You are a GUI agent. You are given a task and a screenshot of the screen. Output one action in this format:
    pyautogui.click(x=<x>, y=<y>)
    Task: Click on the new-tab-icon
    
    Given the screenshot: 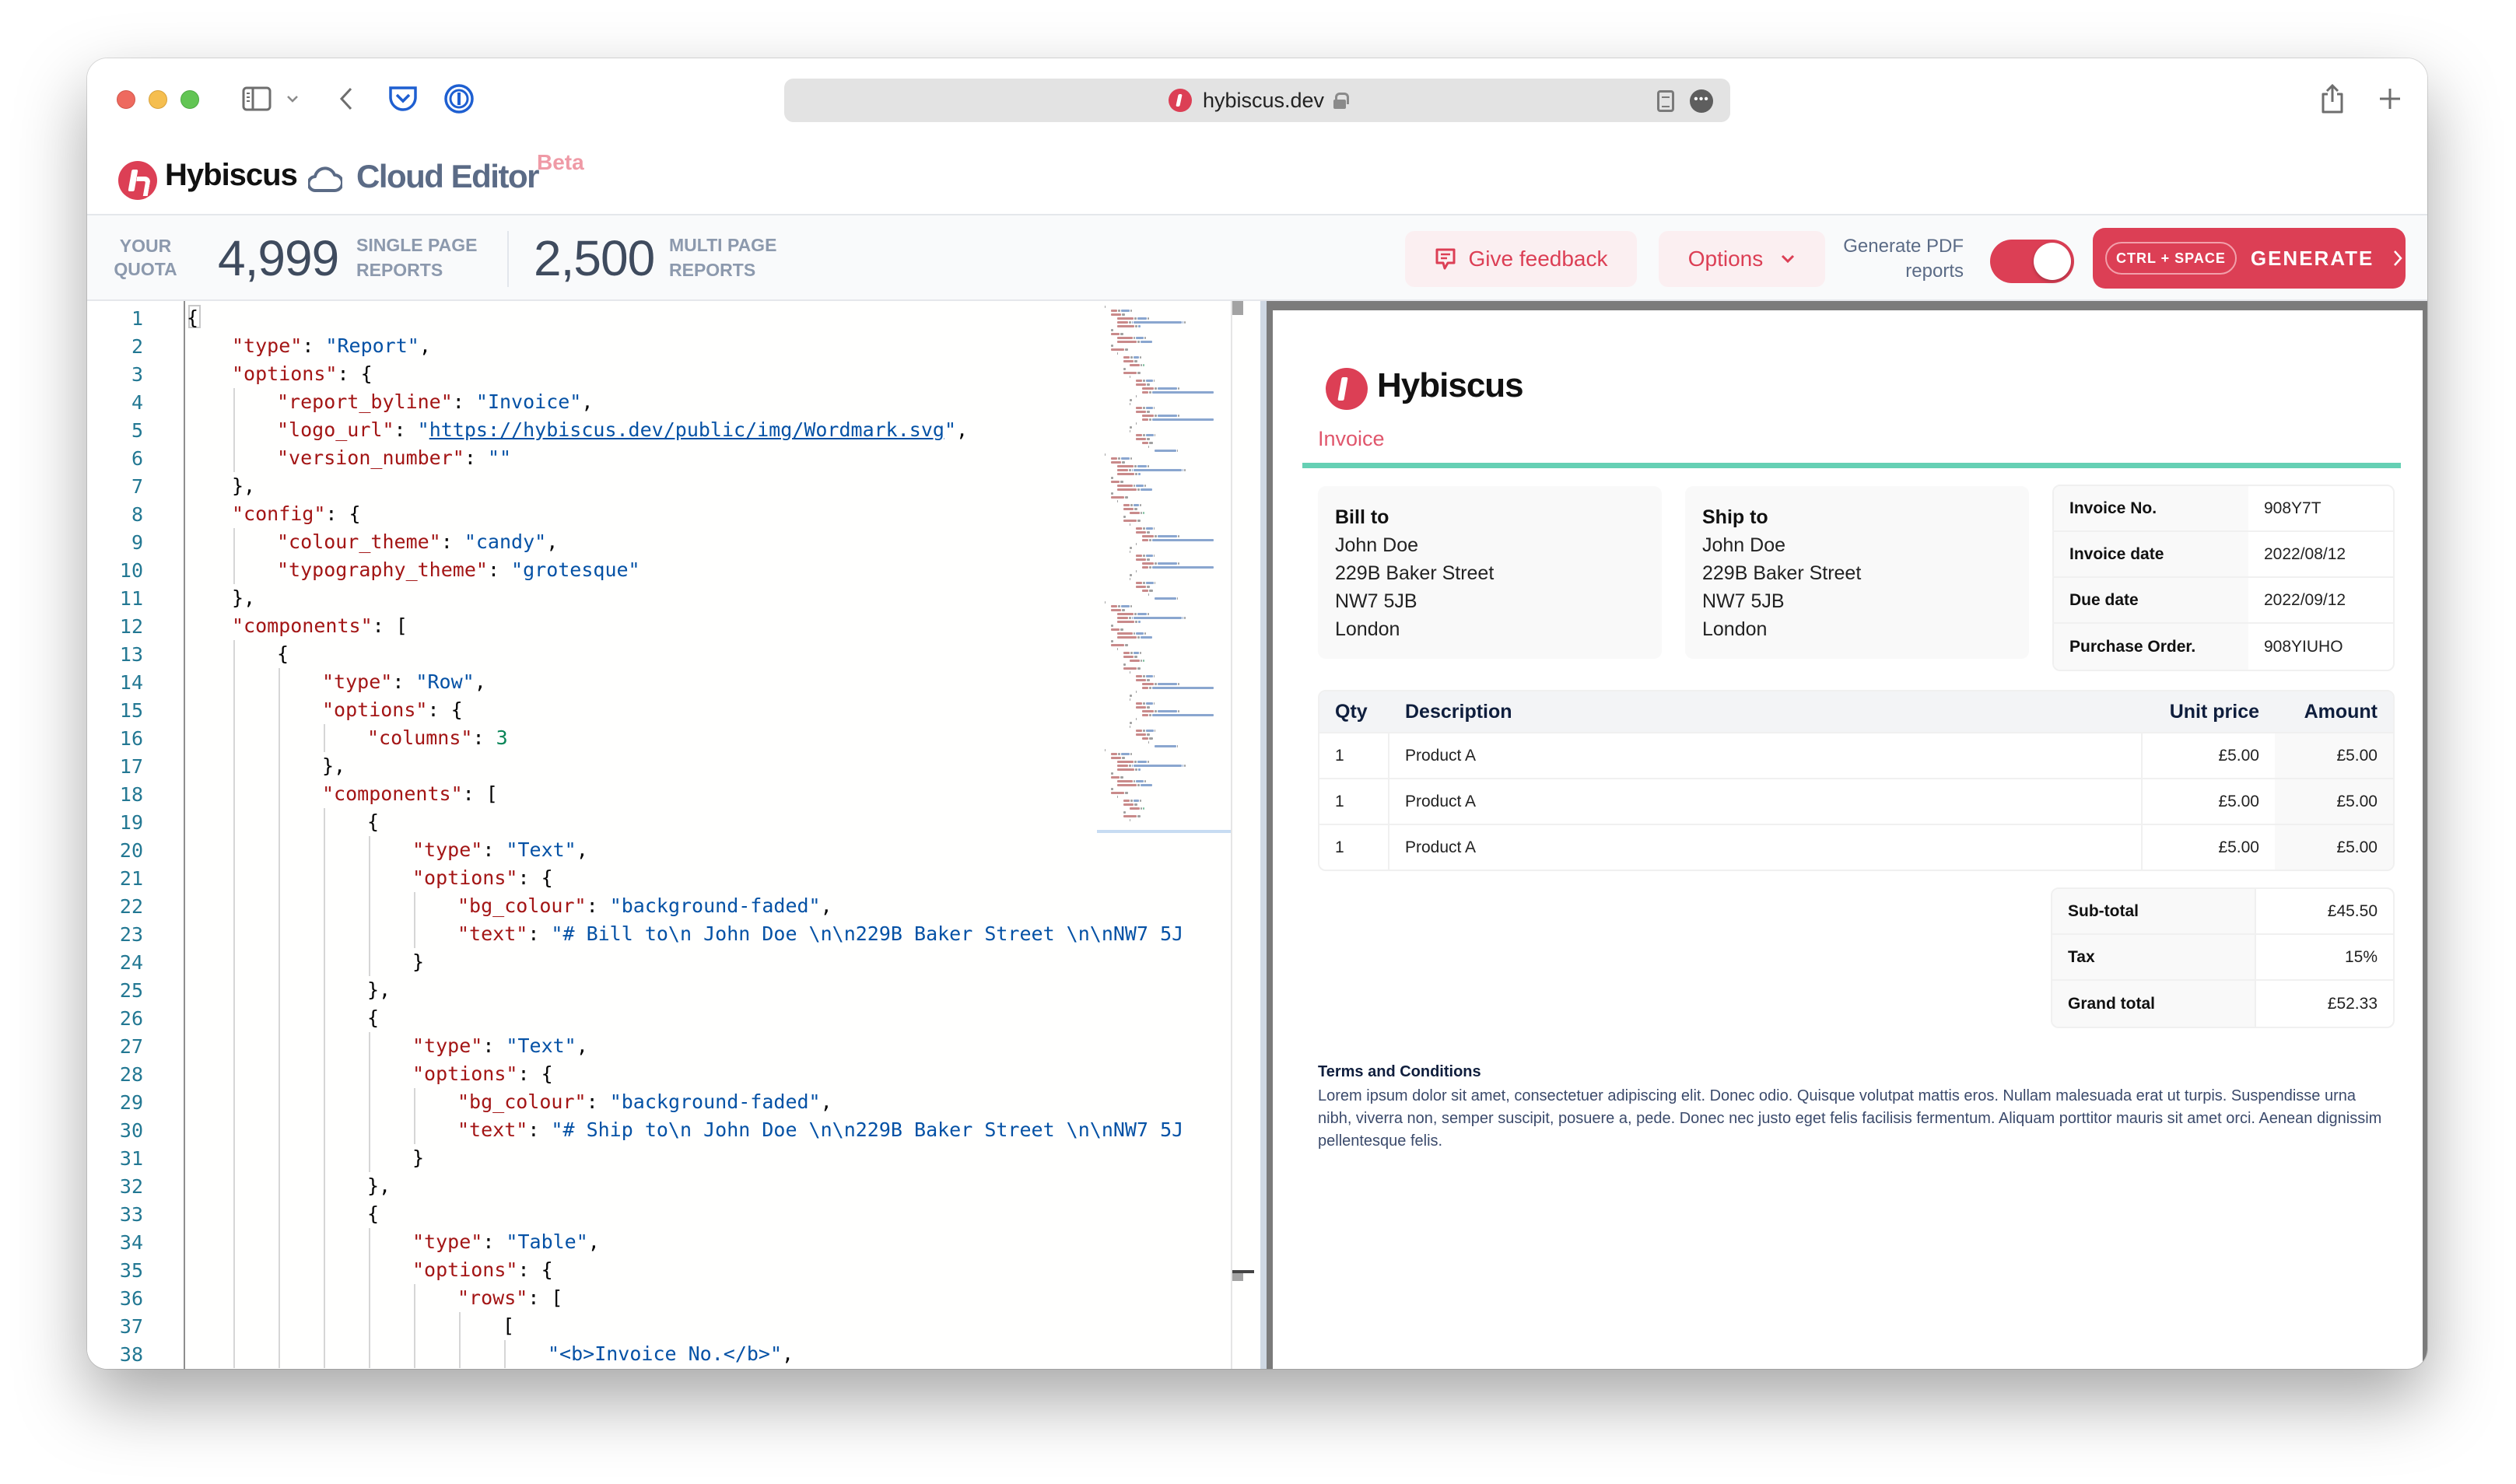 What is the action you would take?
    pyautogui.click(x=2390, y=99)
    